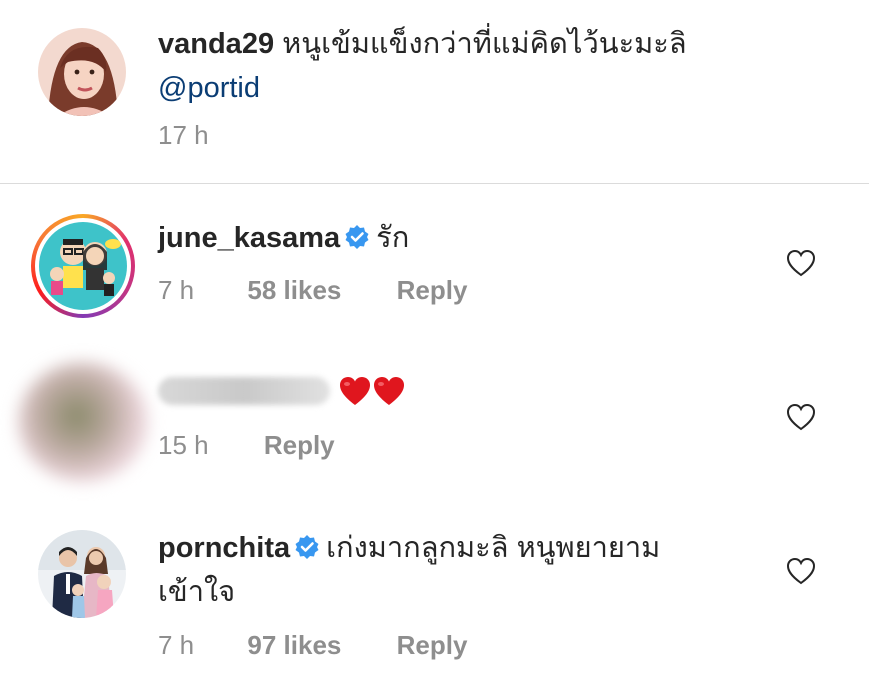 Image resolution: width=869 pixels, height=679 pixels. What do you see at coordinates (183, 445) in the screenshot?
I see `comment-timestamp: 15 h` at bounding box center [183, 445].